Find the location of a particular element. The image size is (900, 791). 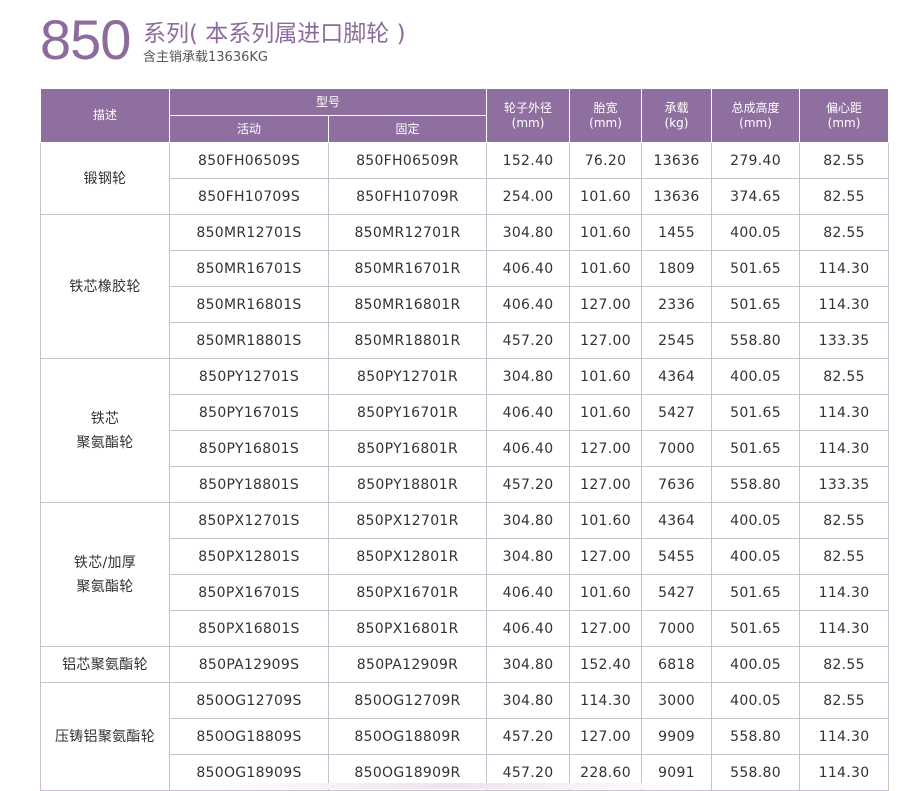

wheel-type-cell: 铁芯/加厚聚氨酯轮 is located at coordinates (105, 574).